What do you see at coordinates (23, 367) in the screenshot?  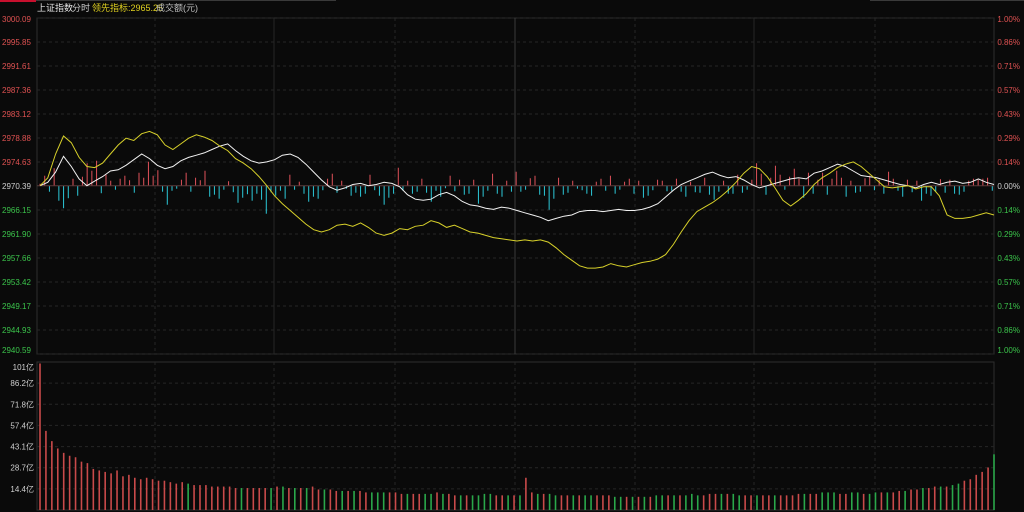 I see `volume-tick-label: 101亿` at bounding box center [23, 367].